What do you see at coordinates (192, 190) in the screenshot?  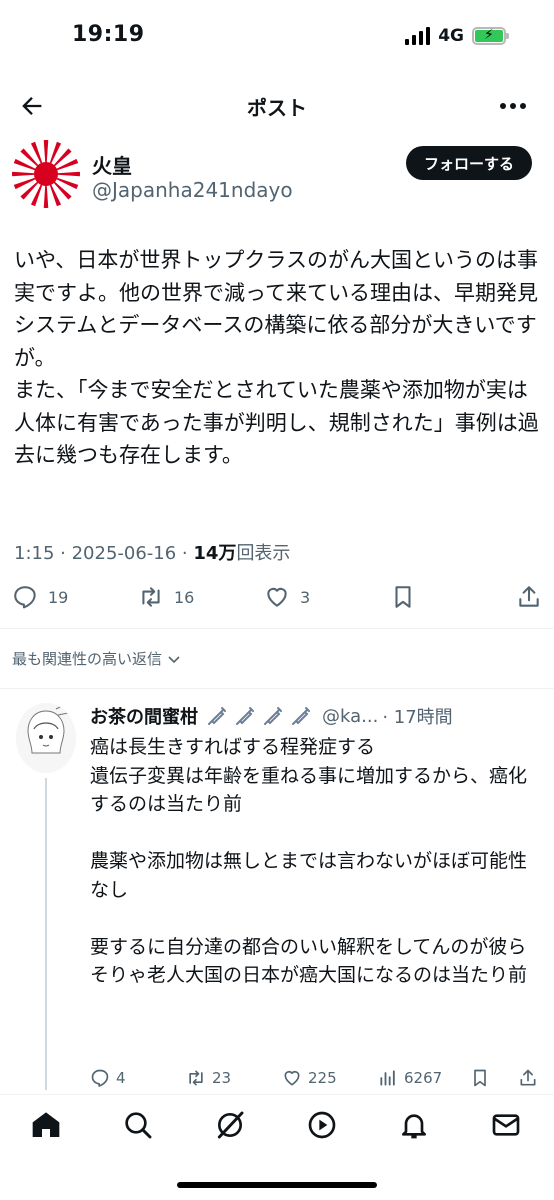 I see `author-handle: @Japanha241ndayo` at bounding box center [192, 190].